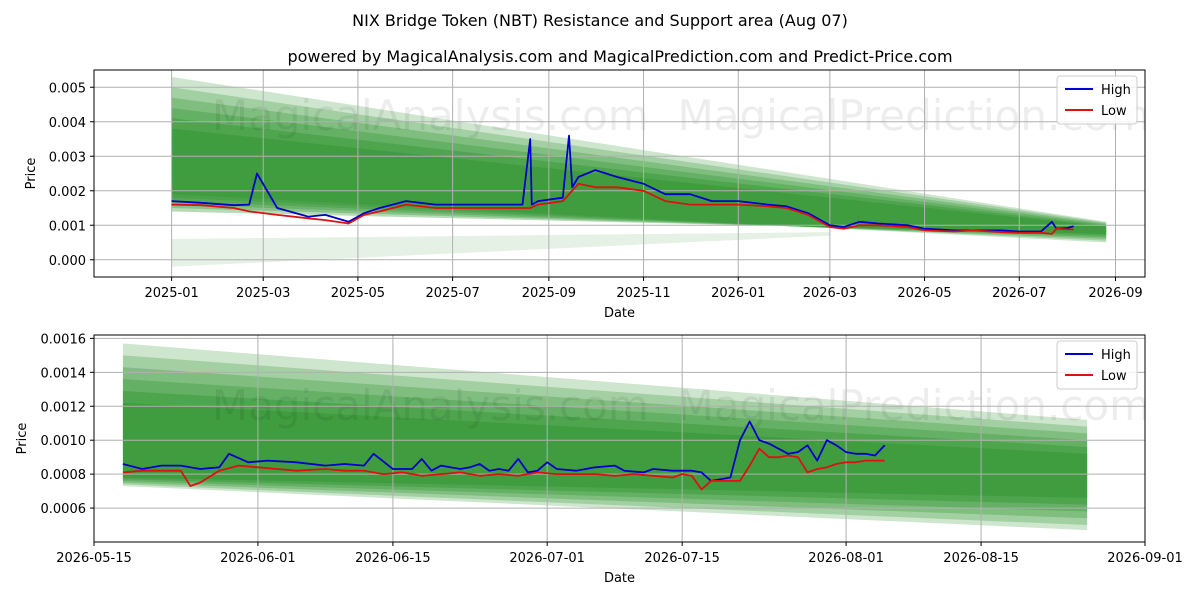 The height and width of the screenshot is (600, 1200). I want to click on y-tick-label: 0.005, so click(67, 88).